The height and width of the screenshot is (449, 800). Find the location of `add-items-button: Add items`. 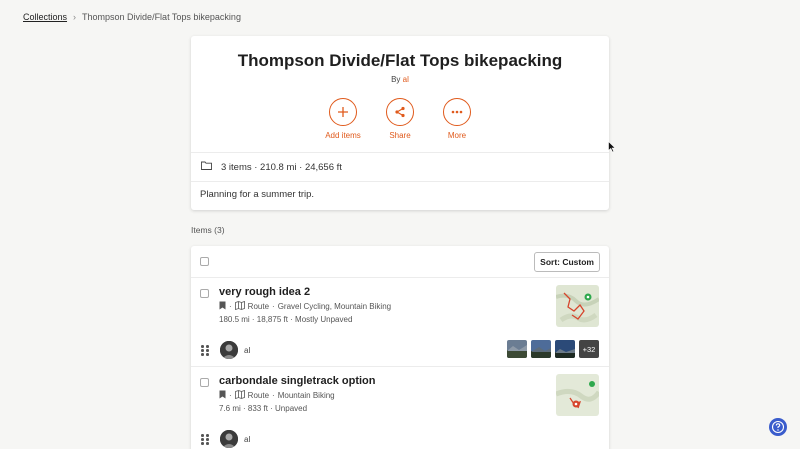

add-items-button: Add items is located at coordinates (343, 119).